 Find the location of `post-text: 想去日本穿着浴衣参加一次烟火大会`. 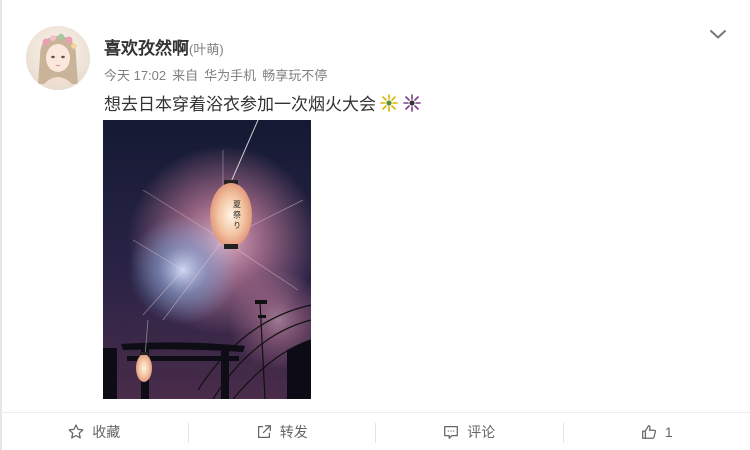

post-text: 想去日本穿着浴衣参加一次烟火大会 is located at coordinates (263, 102).